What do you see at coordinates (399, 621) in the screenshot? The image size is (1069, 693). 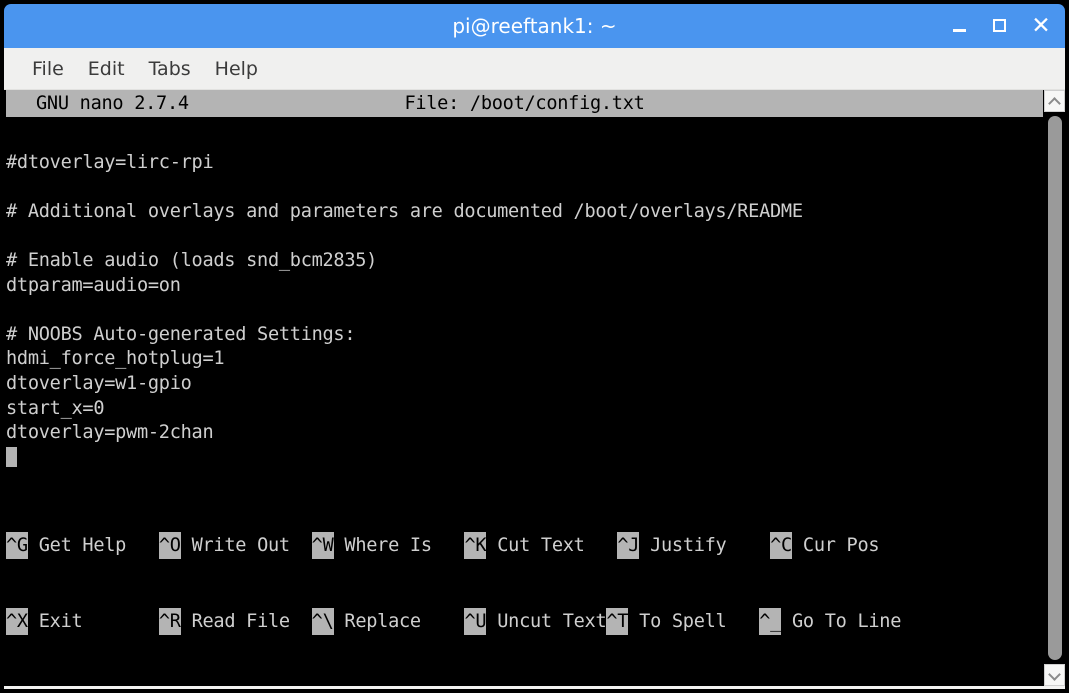 I see `shortcut-label: Replace` at bounding box center [399, 621].